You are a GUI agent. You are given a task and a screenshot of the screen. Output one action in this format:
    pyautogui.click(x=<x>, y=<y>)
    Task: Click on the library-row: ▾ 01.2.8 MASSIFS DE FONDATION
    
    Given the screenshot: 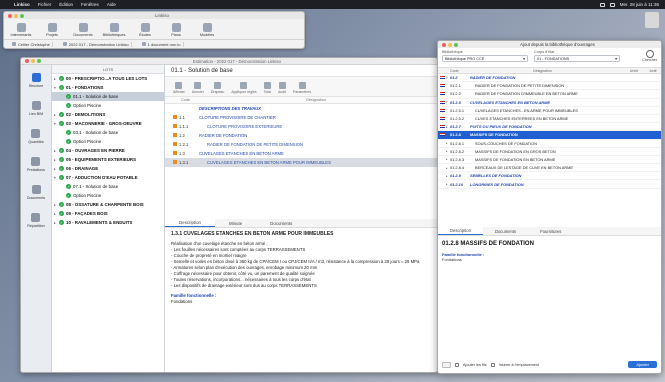 What is the action you would take?
    pyautogui.click(x=549, y=135)
    